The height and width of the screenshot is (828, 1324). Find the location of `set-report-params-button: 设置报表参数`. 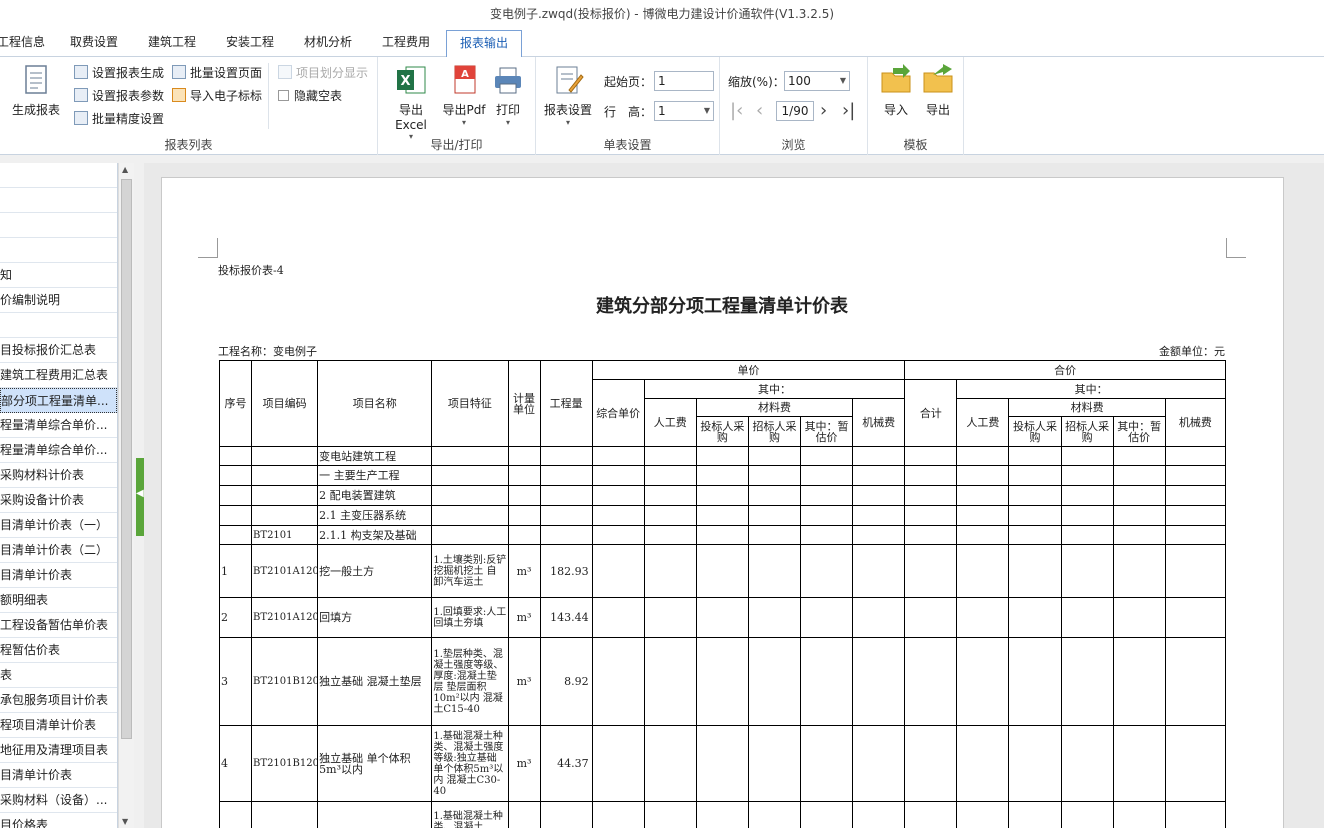

set-report-params-button: 设置报表参数 is located at coordinates (119, 96).